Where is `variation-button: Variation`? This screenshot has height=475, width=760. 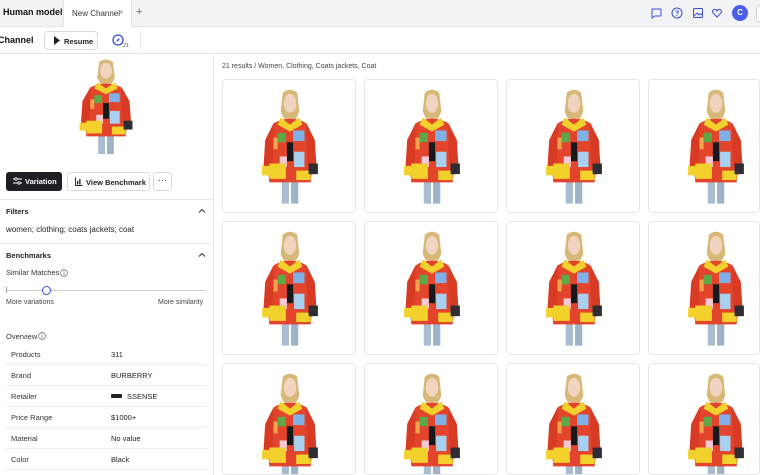
variation-button: Variation is located at coordinates (34, 181).